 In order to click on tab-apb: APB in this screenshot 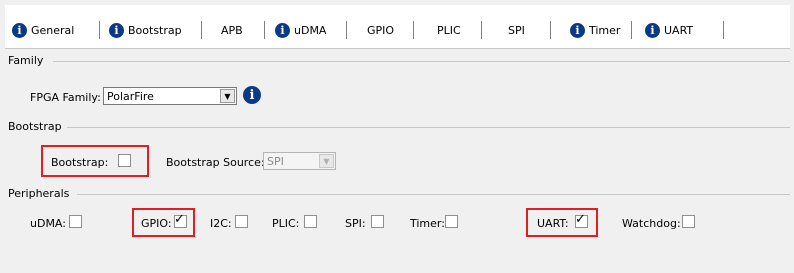, I will do `click(232, 30)`.